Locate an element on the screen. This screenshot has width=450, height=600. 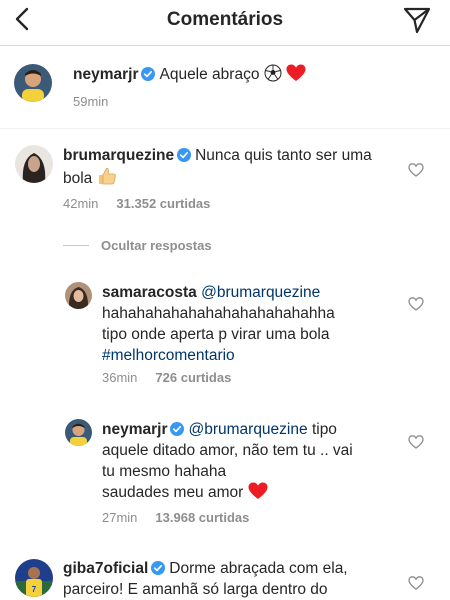
reply-meta: 36min 726 curtidas is located at coordinates (166, 377).